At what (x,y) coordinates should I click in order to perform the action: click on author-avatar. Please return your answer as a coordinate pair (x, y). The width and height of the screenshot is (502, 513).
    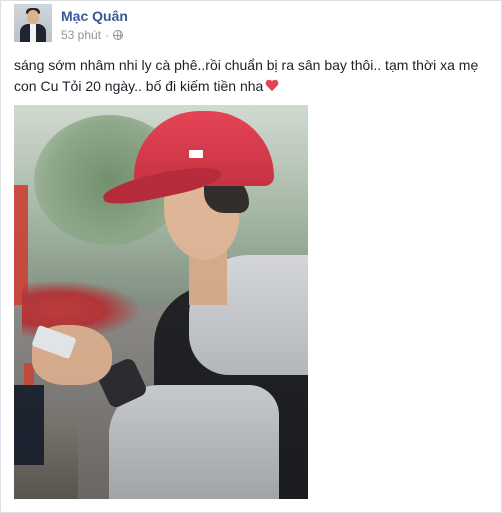
    Looking at the image, I should click on (33, 23).